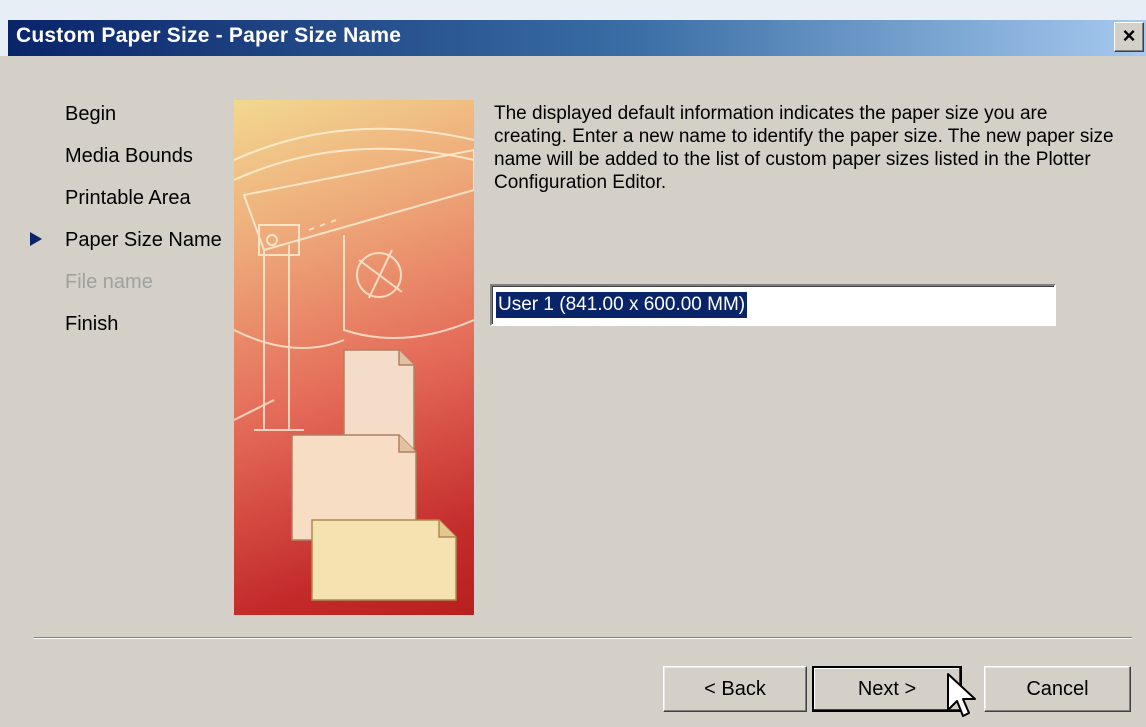  What do you see at coordinates (1057, 689) in the screenshot?
I see `cancel-button: Cancel` at bounding box center [1057, 689].